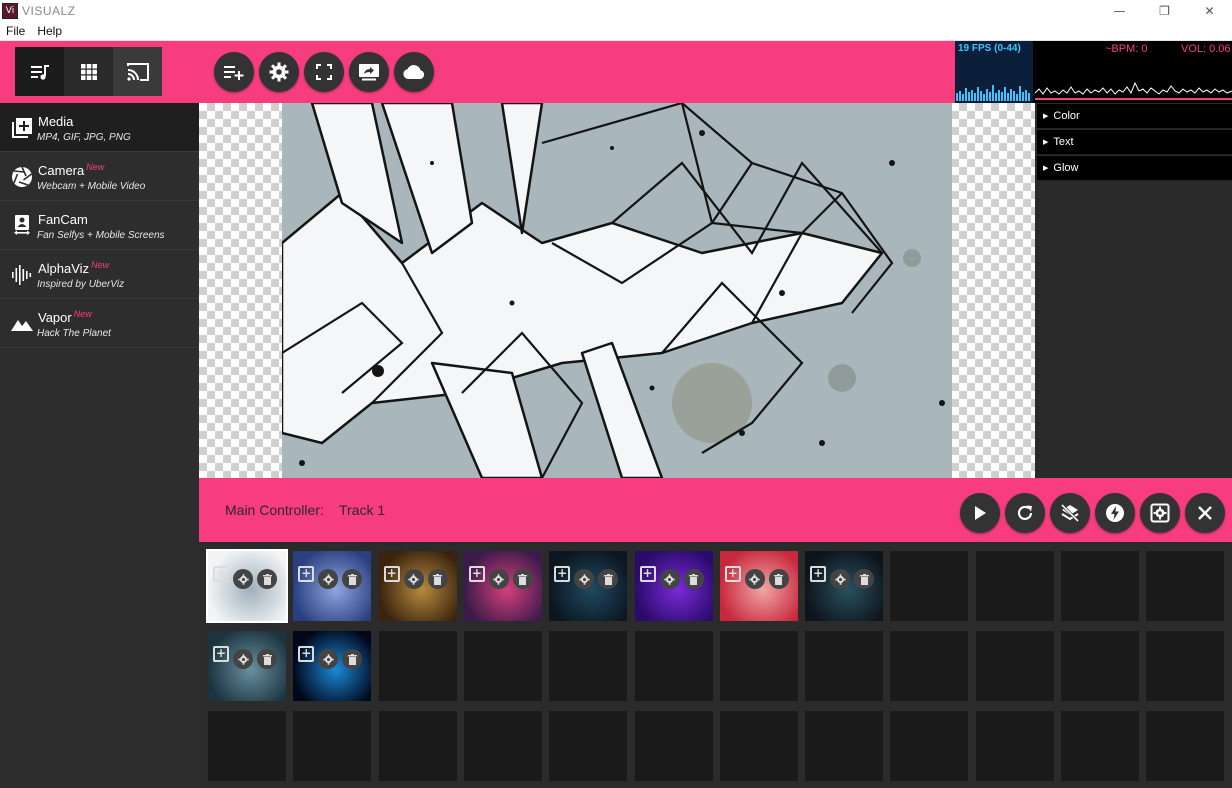  I want to click on clip-controls: +, so click(586, 574).